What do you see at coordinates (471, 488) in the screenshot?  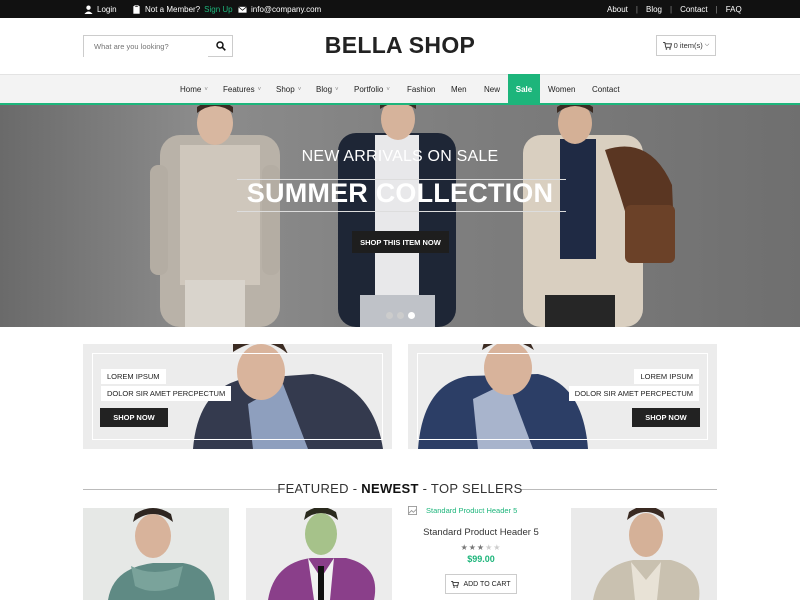 I see `top-sellers-tab: - TOP SELLERS` at bounding box center [471, 488].